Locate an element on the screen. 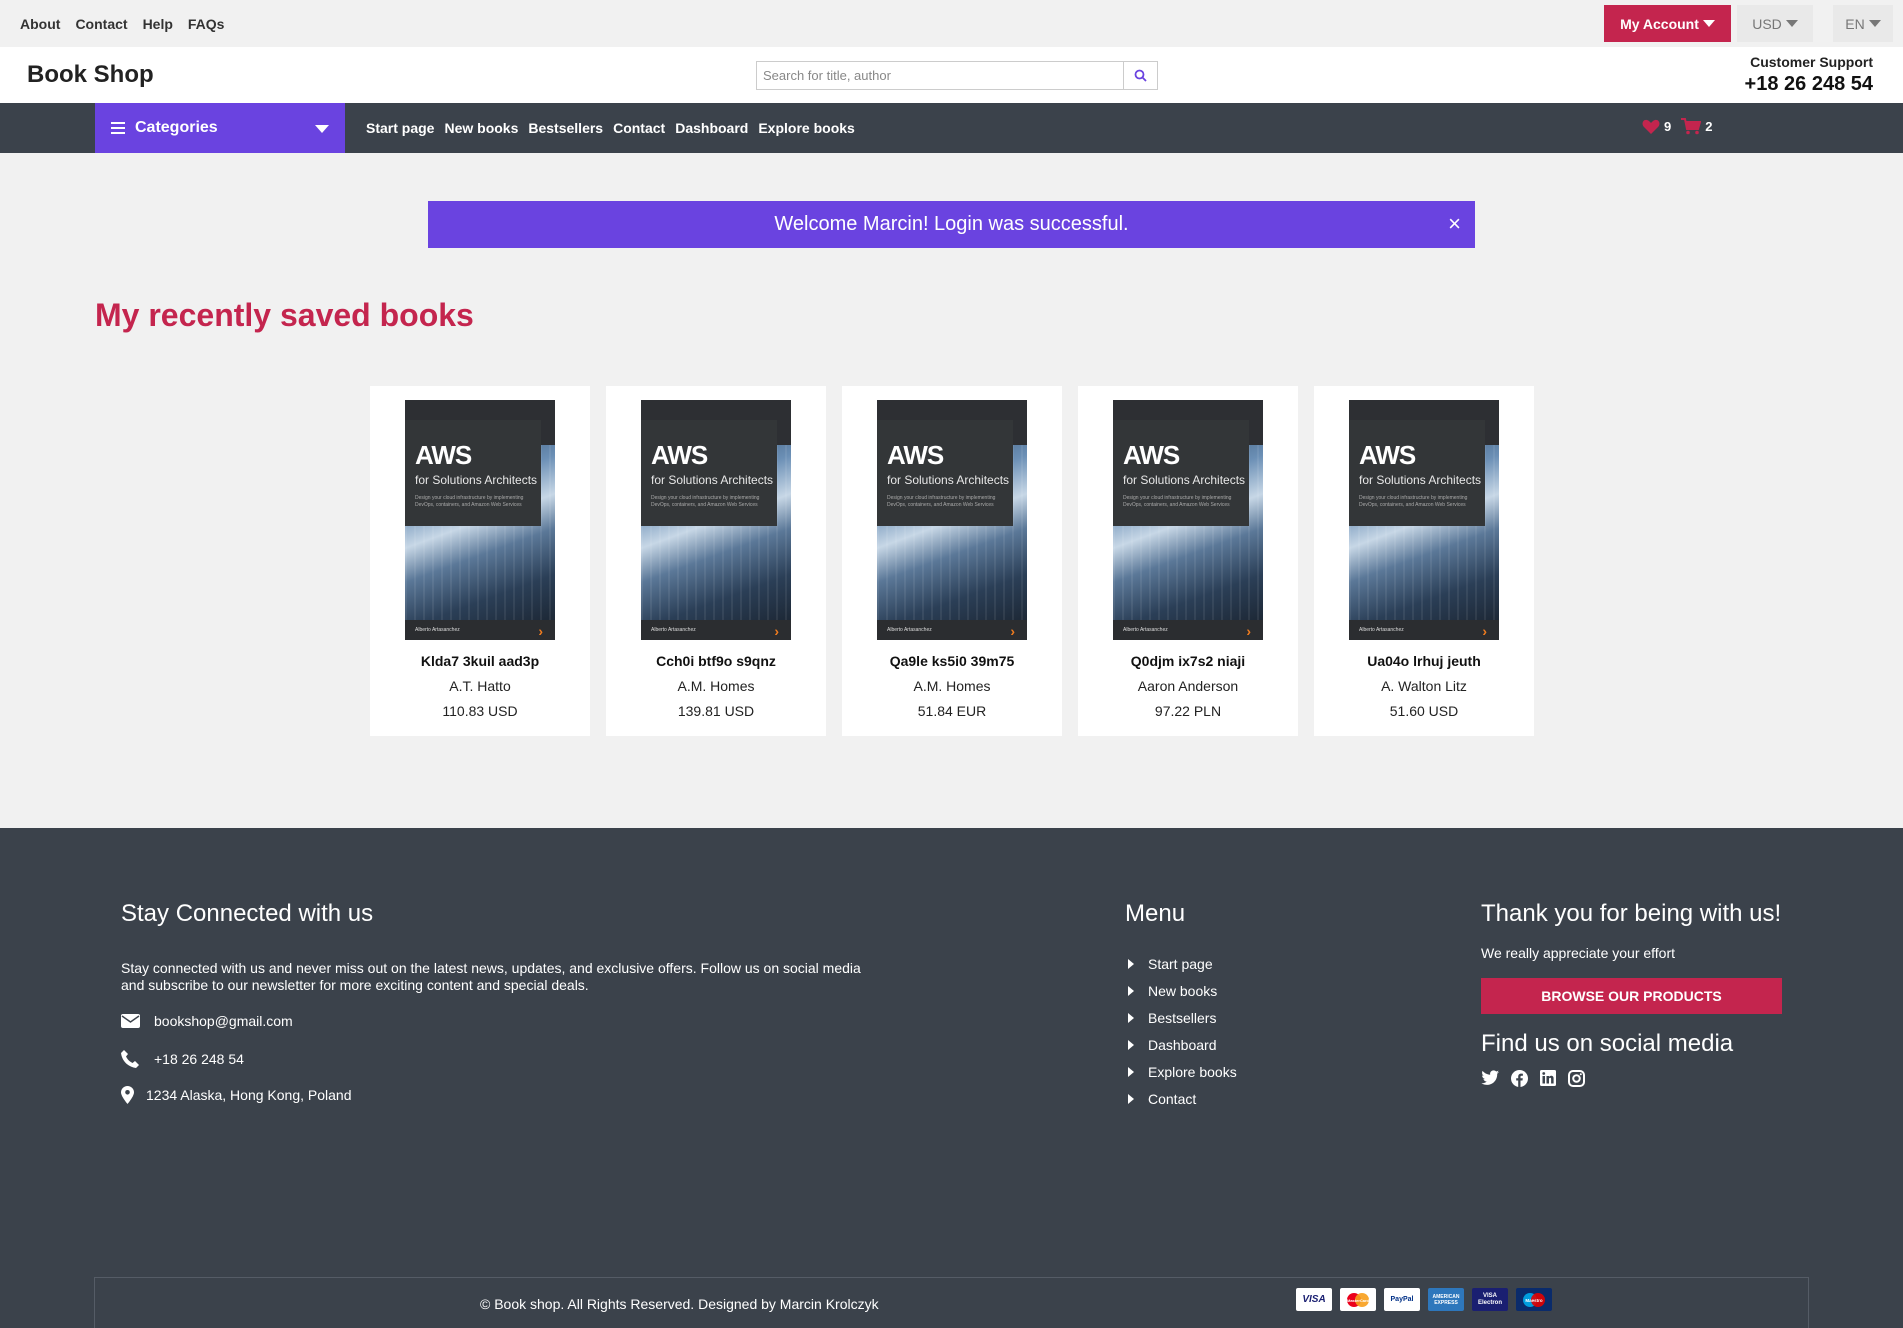  footer-email-text: bookshop@gmail.com is located at coordinates (223, 1021).